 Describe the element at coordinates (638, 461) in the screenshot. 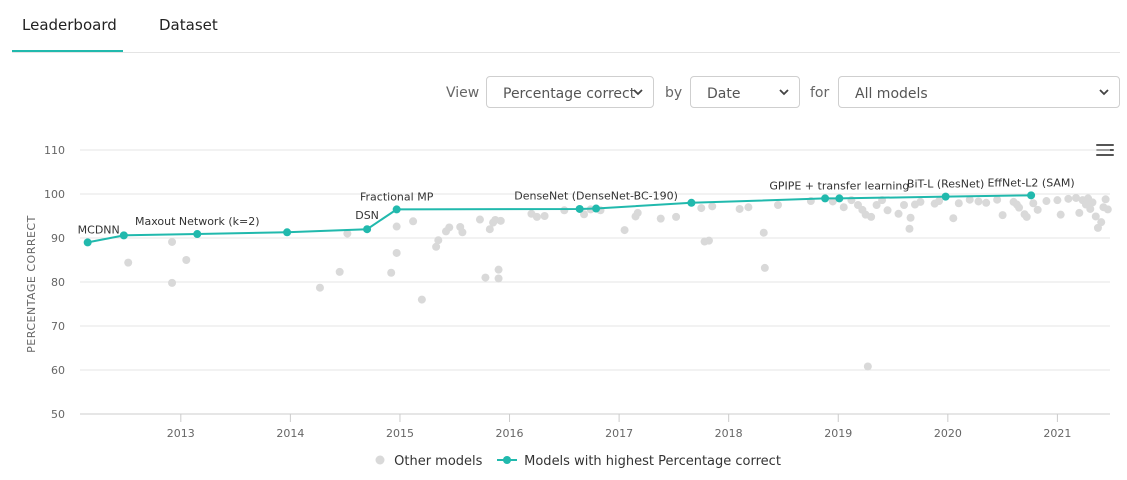

I see `legend-item-best-models: Models with highest Percentage correct` at that location.